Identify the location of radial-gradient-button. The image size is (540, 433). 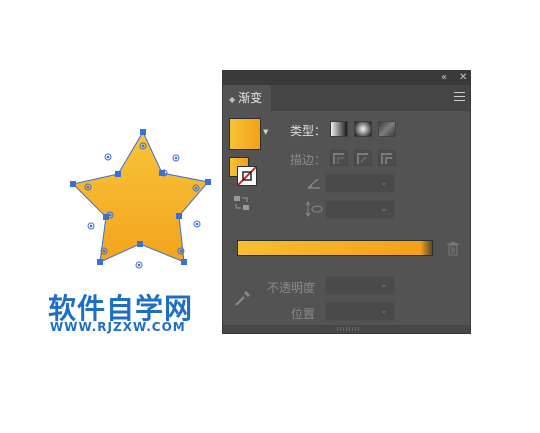
(363, 129).